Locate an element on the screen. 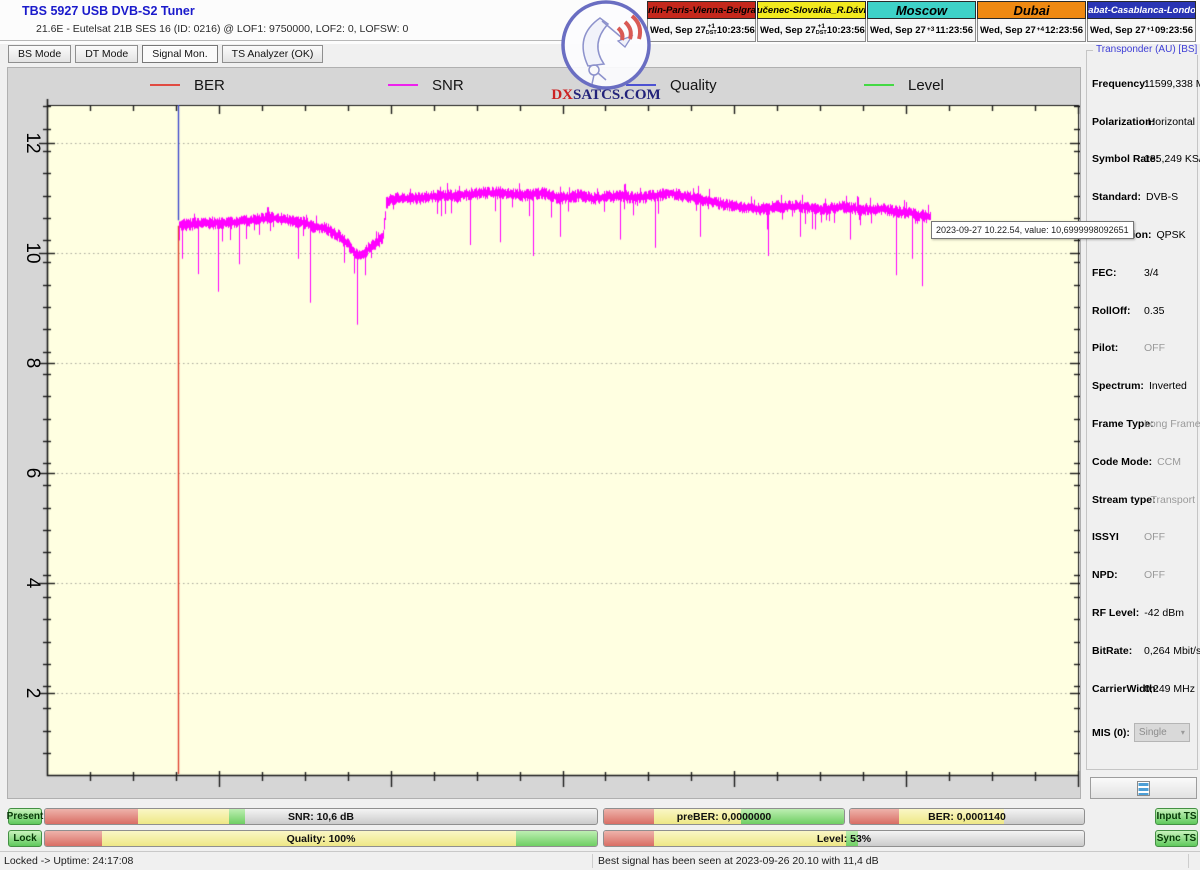 The height and width of the screenshot is (870, 1200). ber-bar-text: BER: 0,0001140 is located at coordinates (967, 816).